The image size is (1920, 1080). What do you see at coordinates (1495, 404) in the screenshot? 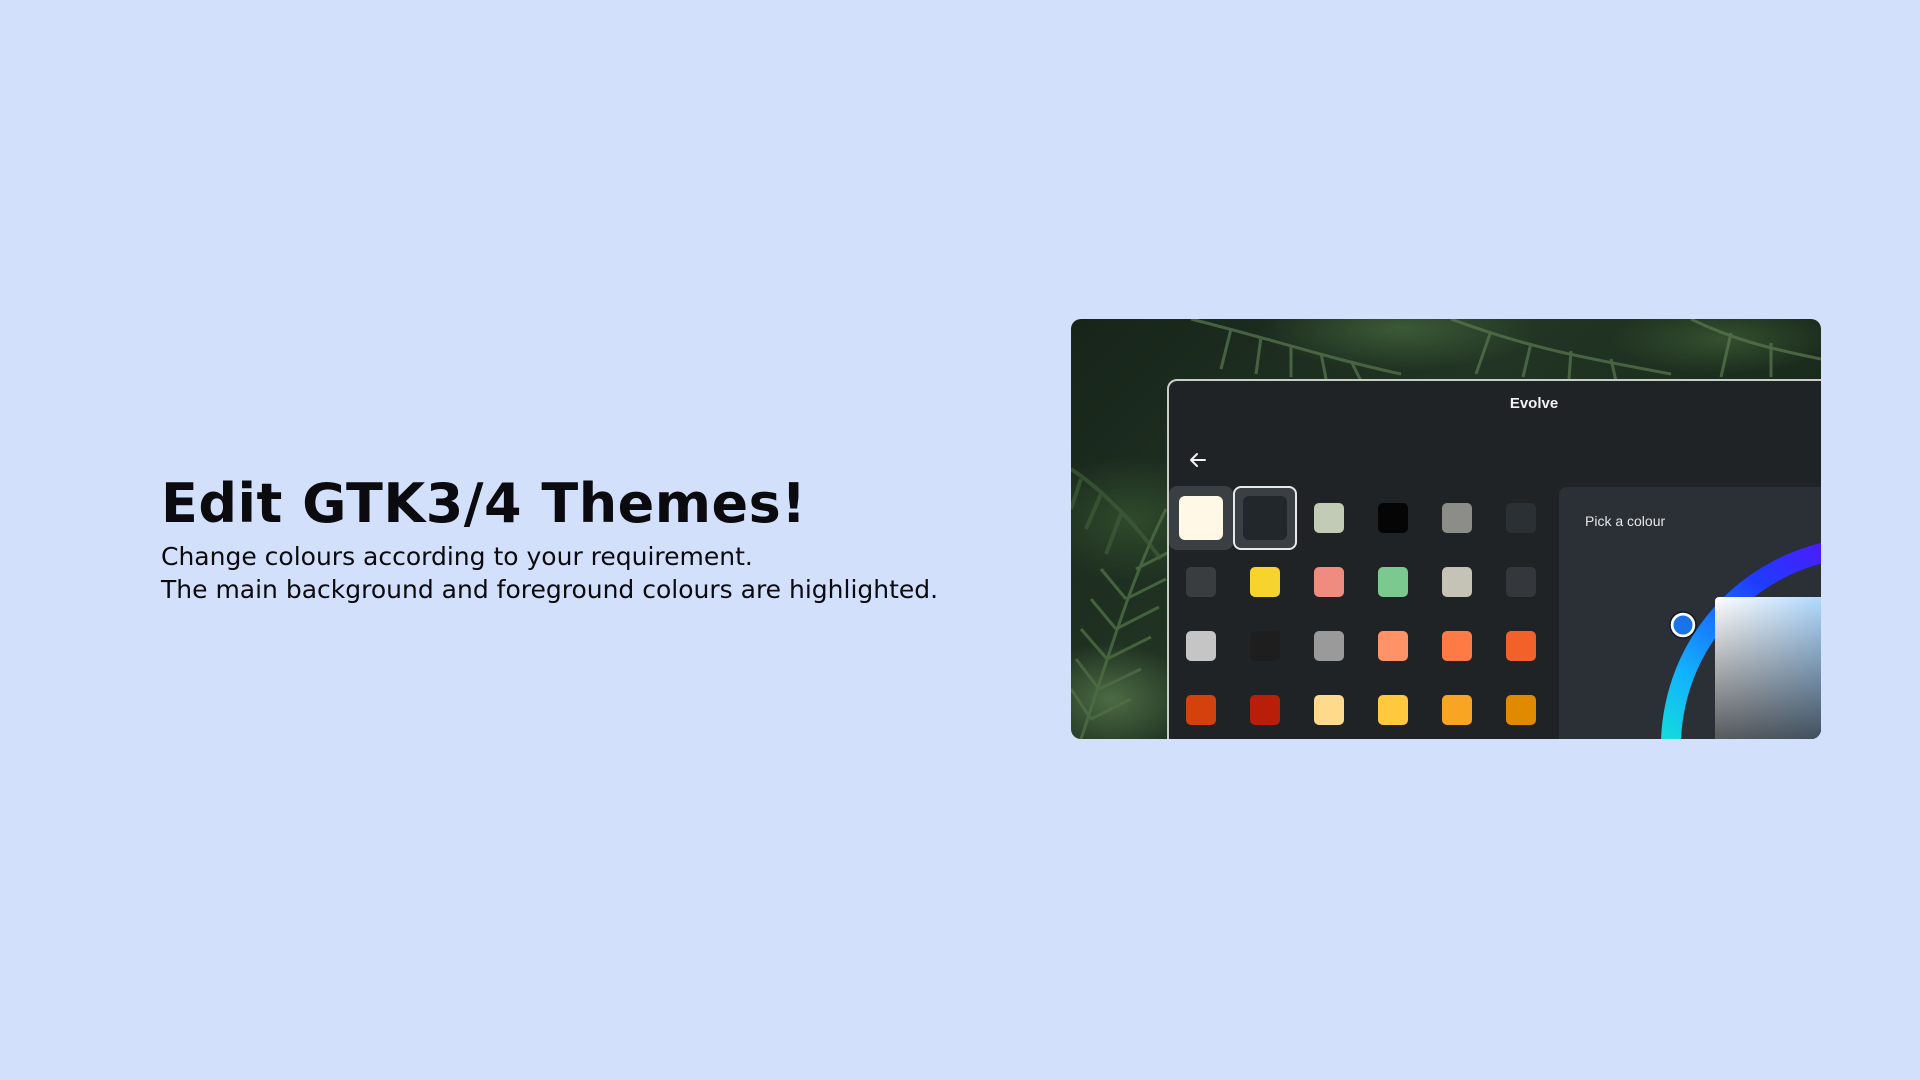
I see `titlebar: Evolve` at bounding box center [1495, 404].